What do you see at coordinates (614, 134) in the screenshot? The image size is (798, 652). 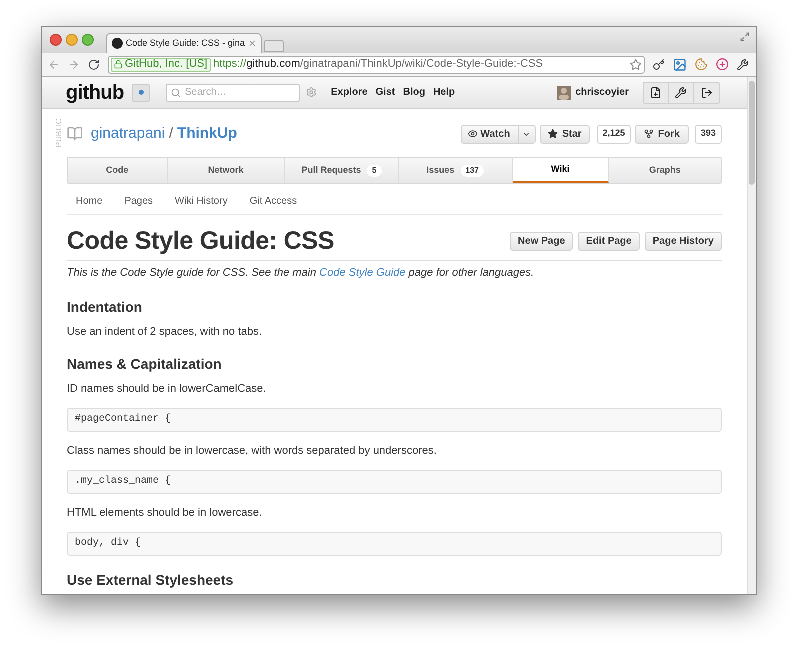 I see `star-count: 2,125` at bounding box center [614, 134].